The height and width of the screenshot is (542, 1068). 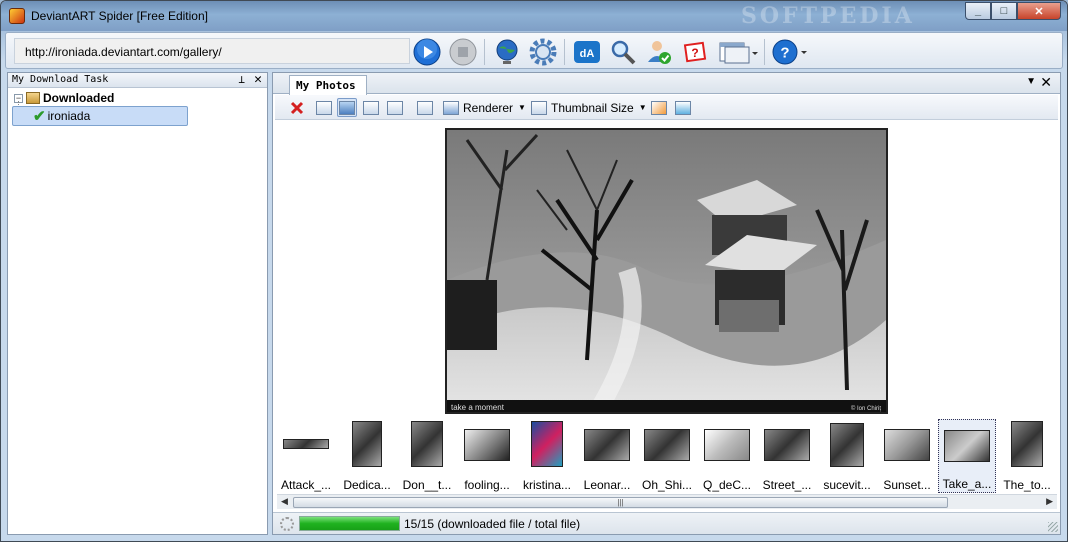 I want to click on svg-text: dA, so click(x=587, y=54).